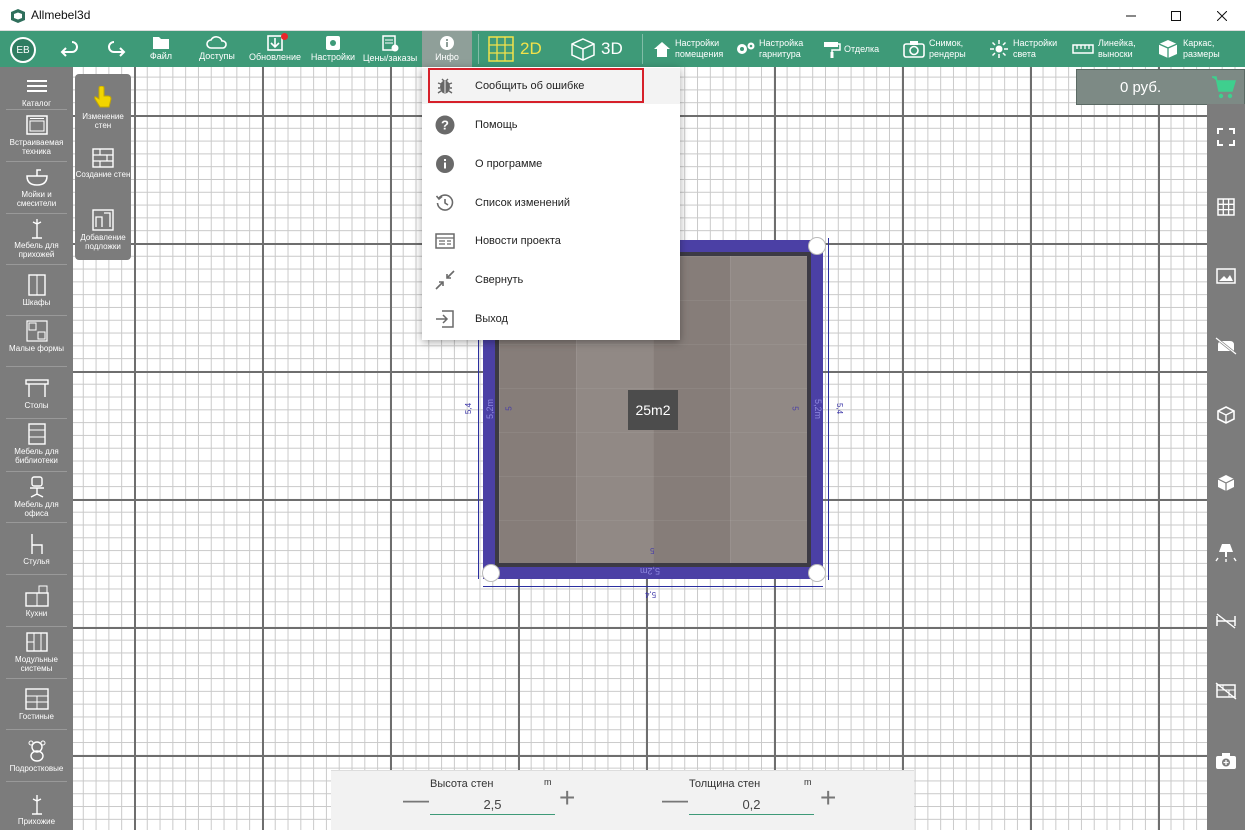 This screenshot has height=830, width=1245. Describe the element at coordinates (662, 49) in the screenshot. I see `house-icon` at that location.